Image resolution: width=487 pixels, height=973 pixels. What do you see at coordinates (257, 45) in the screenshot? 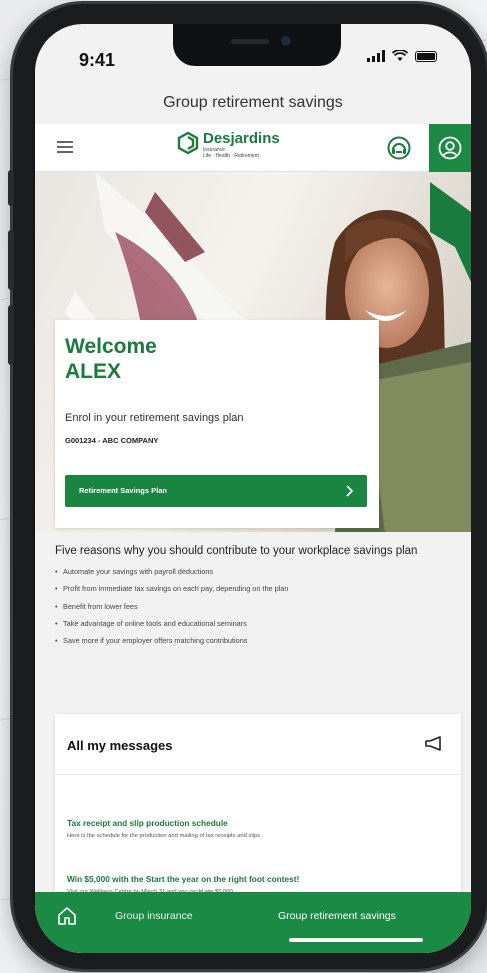
I see `notch` at bounding box center [257, 45].